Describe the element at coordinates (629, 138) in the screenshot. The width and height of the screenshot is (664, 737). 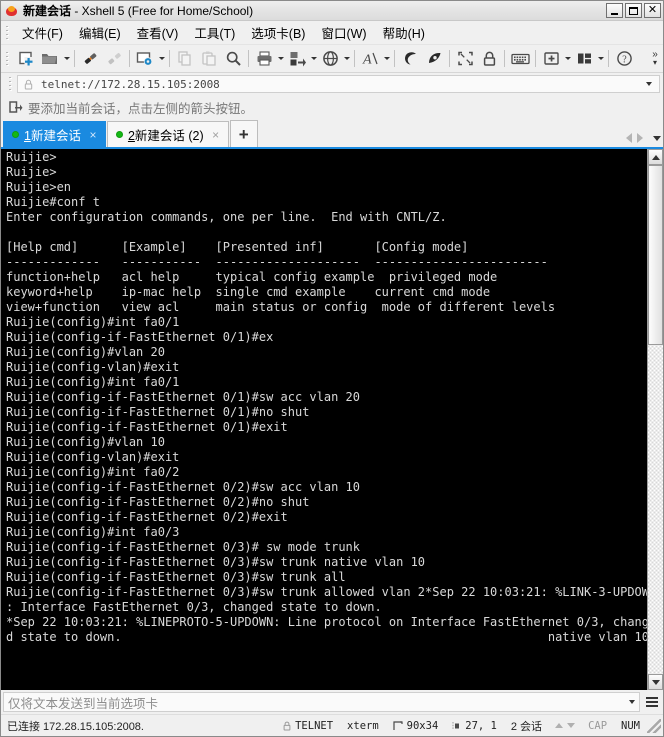
I see `chevron-left-icon` at that location.